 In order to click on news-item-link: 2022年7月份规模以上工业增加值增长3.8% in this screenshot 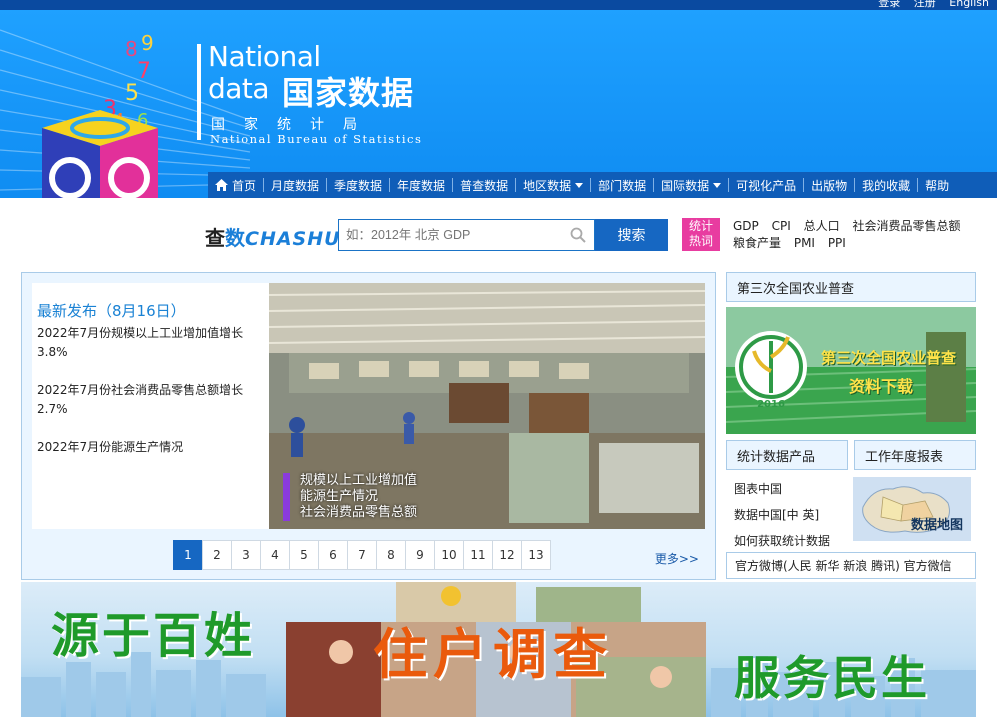, I will do `click(144, 343)`.